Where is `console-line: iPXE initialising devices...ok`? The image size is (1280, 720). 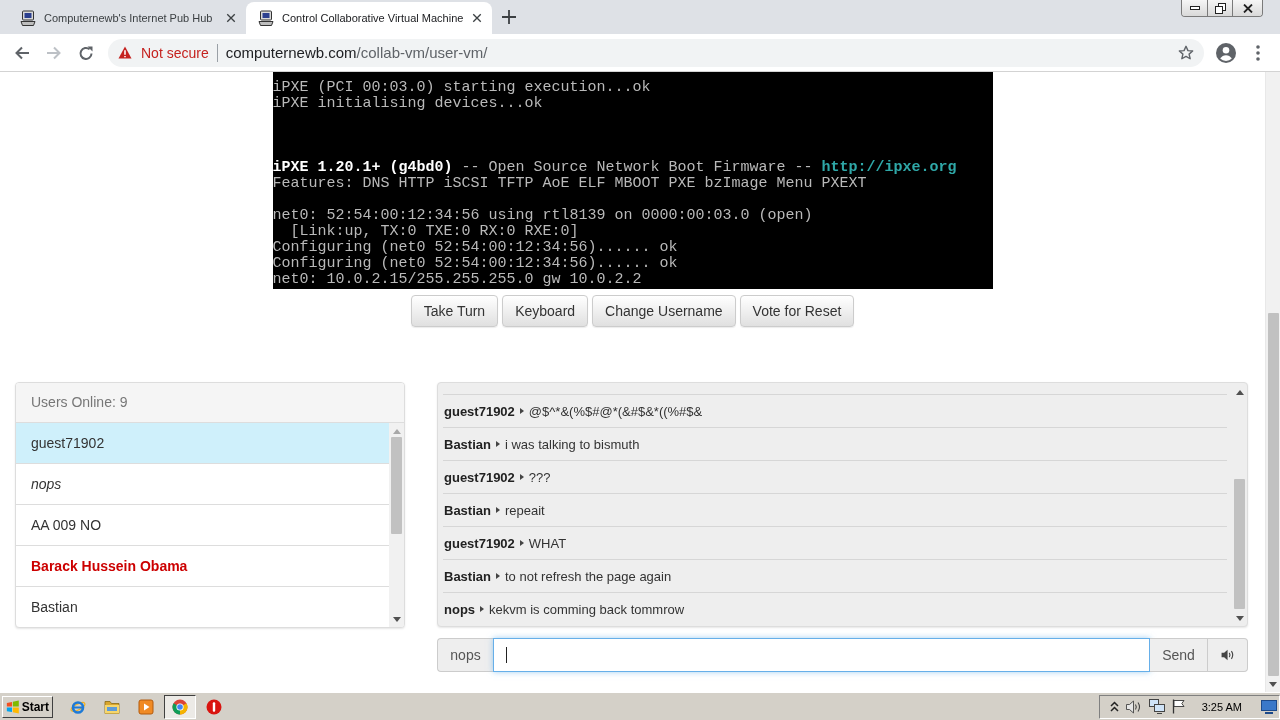 console-line: iPXE initialising devices...ok is located at coordinates (407, 104).